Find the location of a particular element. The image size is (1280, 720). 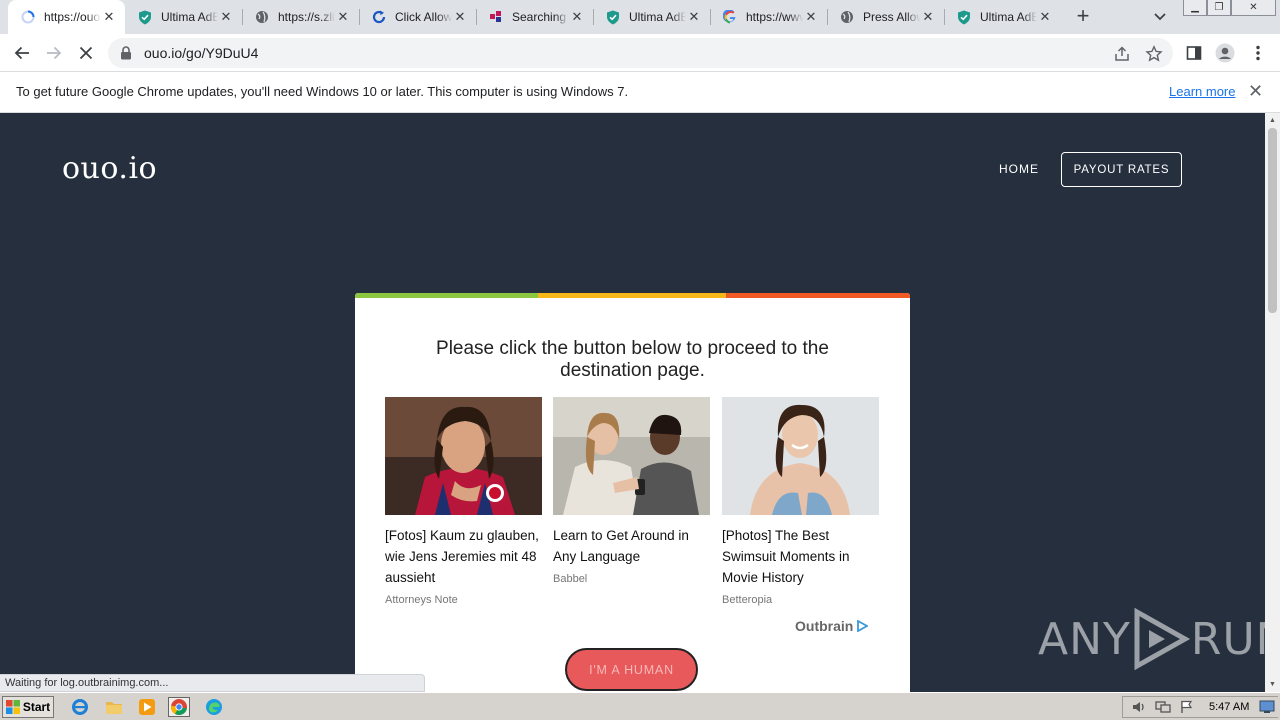

forward-button is located at coordinates (54, 53).